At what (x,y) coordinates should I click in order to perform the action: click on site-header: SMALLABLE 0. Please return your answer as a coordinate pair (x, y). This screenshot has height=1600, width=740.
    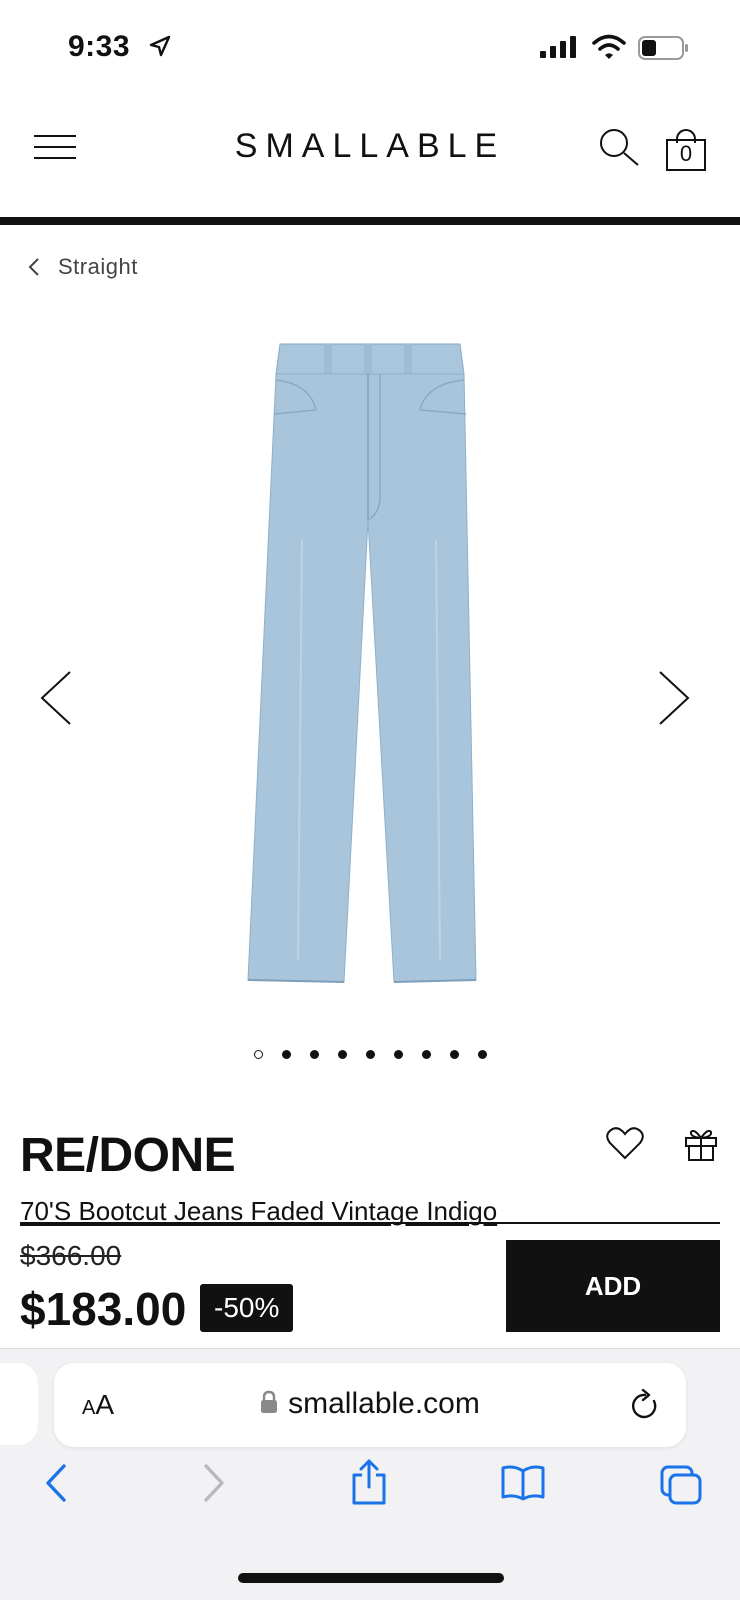
    Looking at the image, I should click on (370, 160).